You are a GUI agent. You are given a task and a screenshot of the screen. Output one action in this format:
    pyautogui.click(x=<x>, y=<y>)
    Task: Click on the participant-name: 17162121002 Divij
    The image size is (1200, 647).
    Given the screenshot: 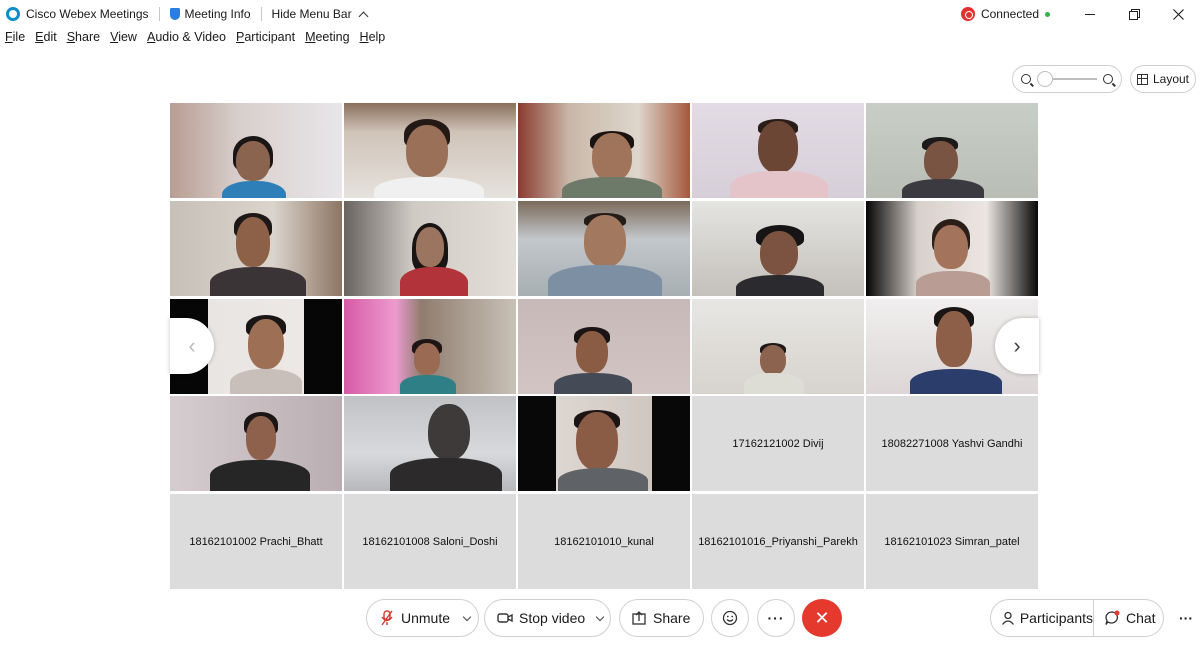 What is the action you would take?
    pyautogui.click(x=778, y=443)
    